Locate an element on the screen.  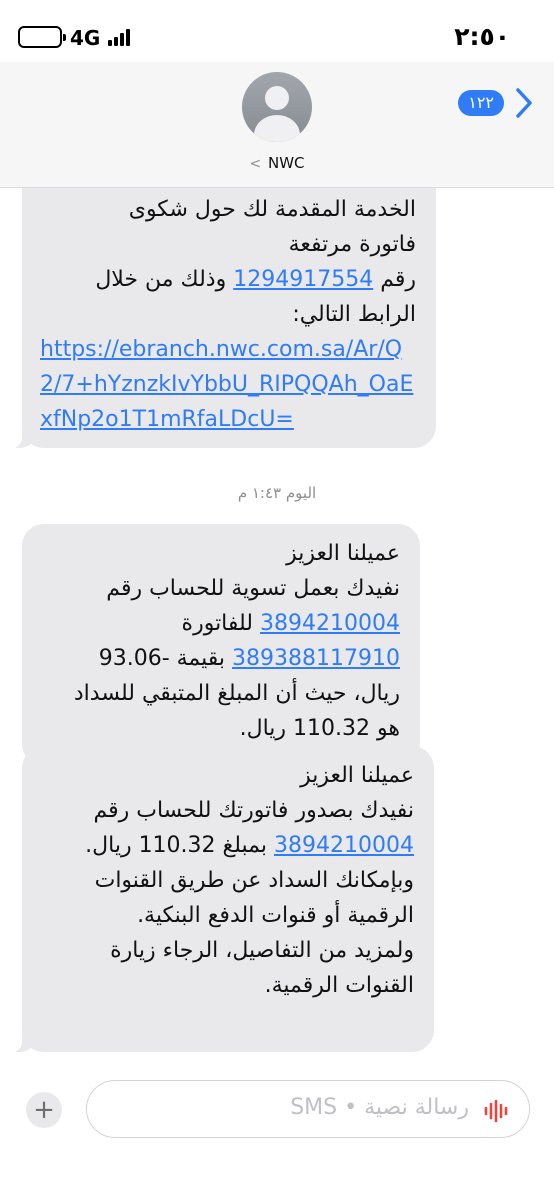
message-text: نفيدك بعمل تسوية للحساب رقم is located at coordinates (253, 588).